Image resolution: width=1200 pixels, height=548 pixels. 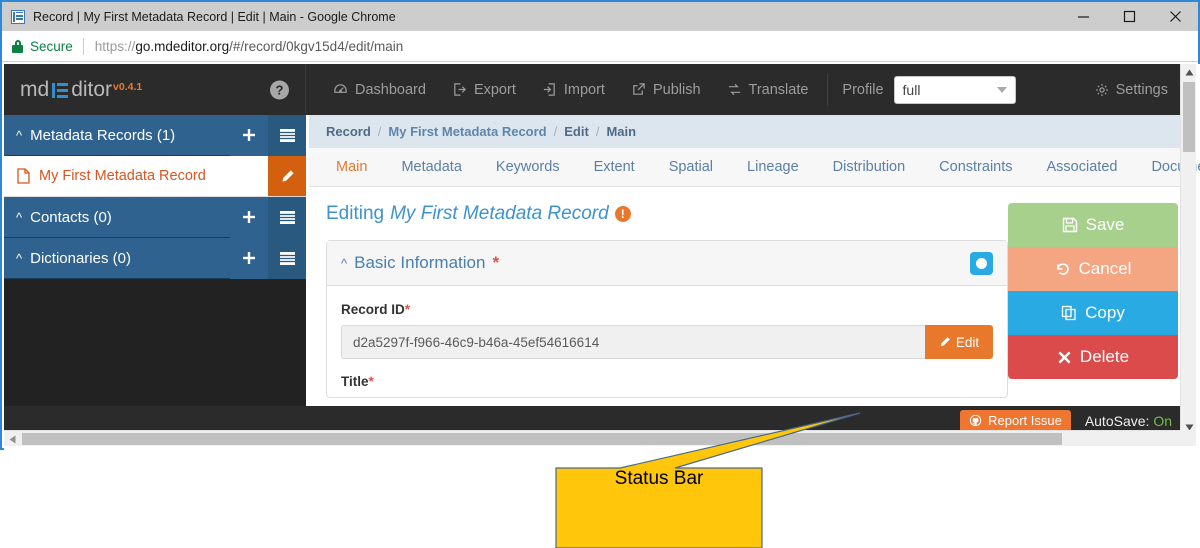 I want to click on list-metadata-records-button, so click(x=287, y=135).